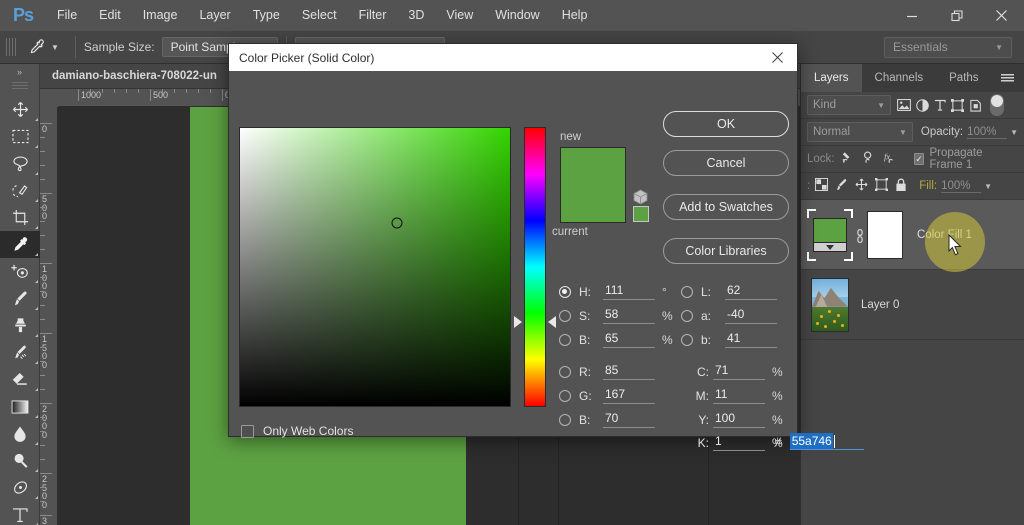 The image size is (1024, 525). I want to click on collapse-tools-icon: », so click(19, 72).